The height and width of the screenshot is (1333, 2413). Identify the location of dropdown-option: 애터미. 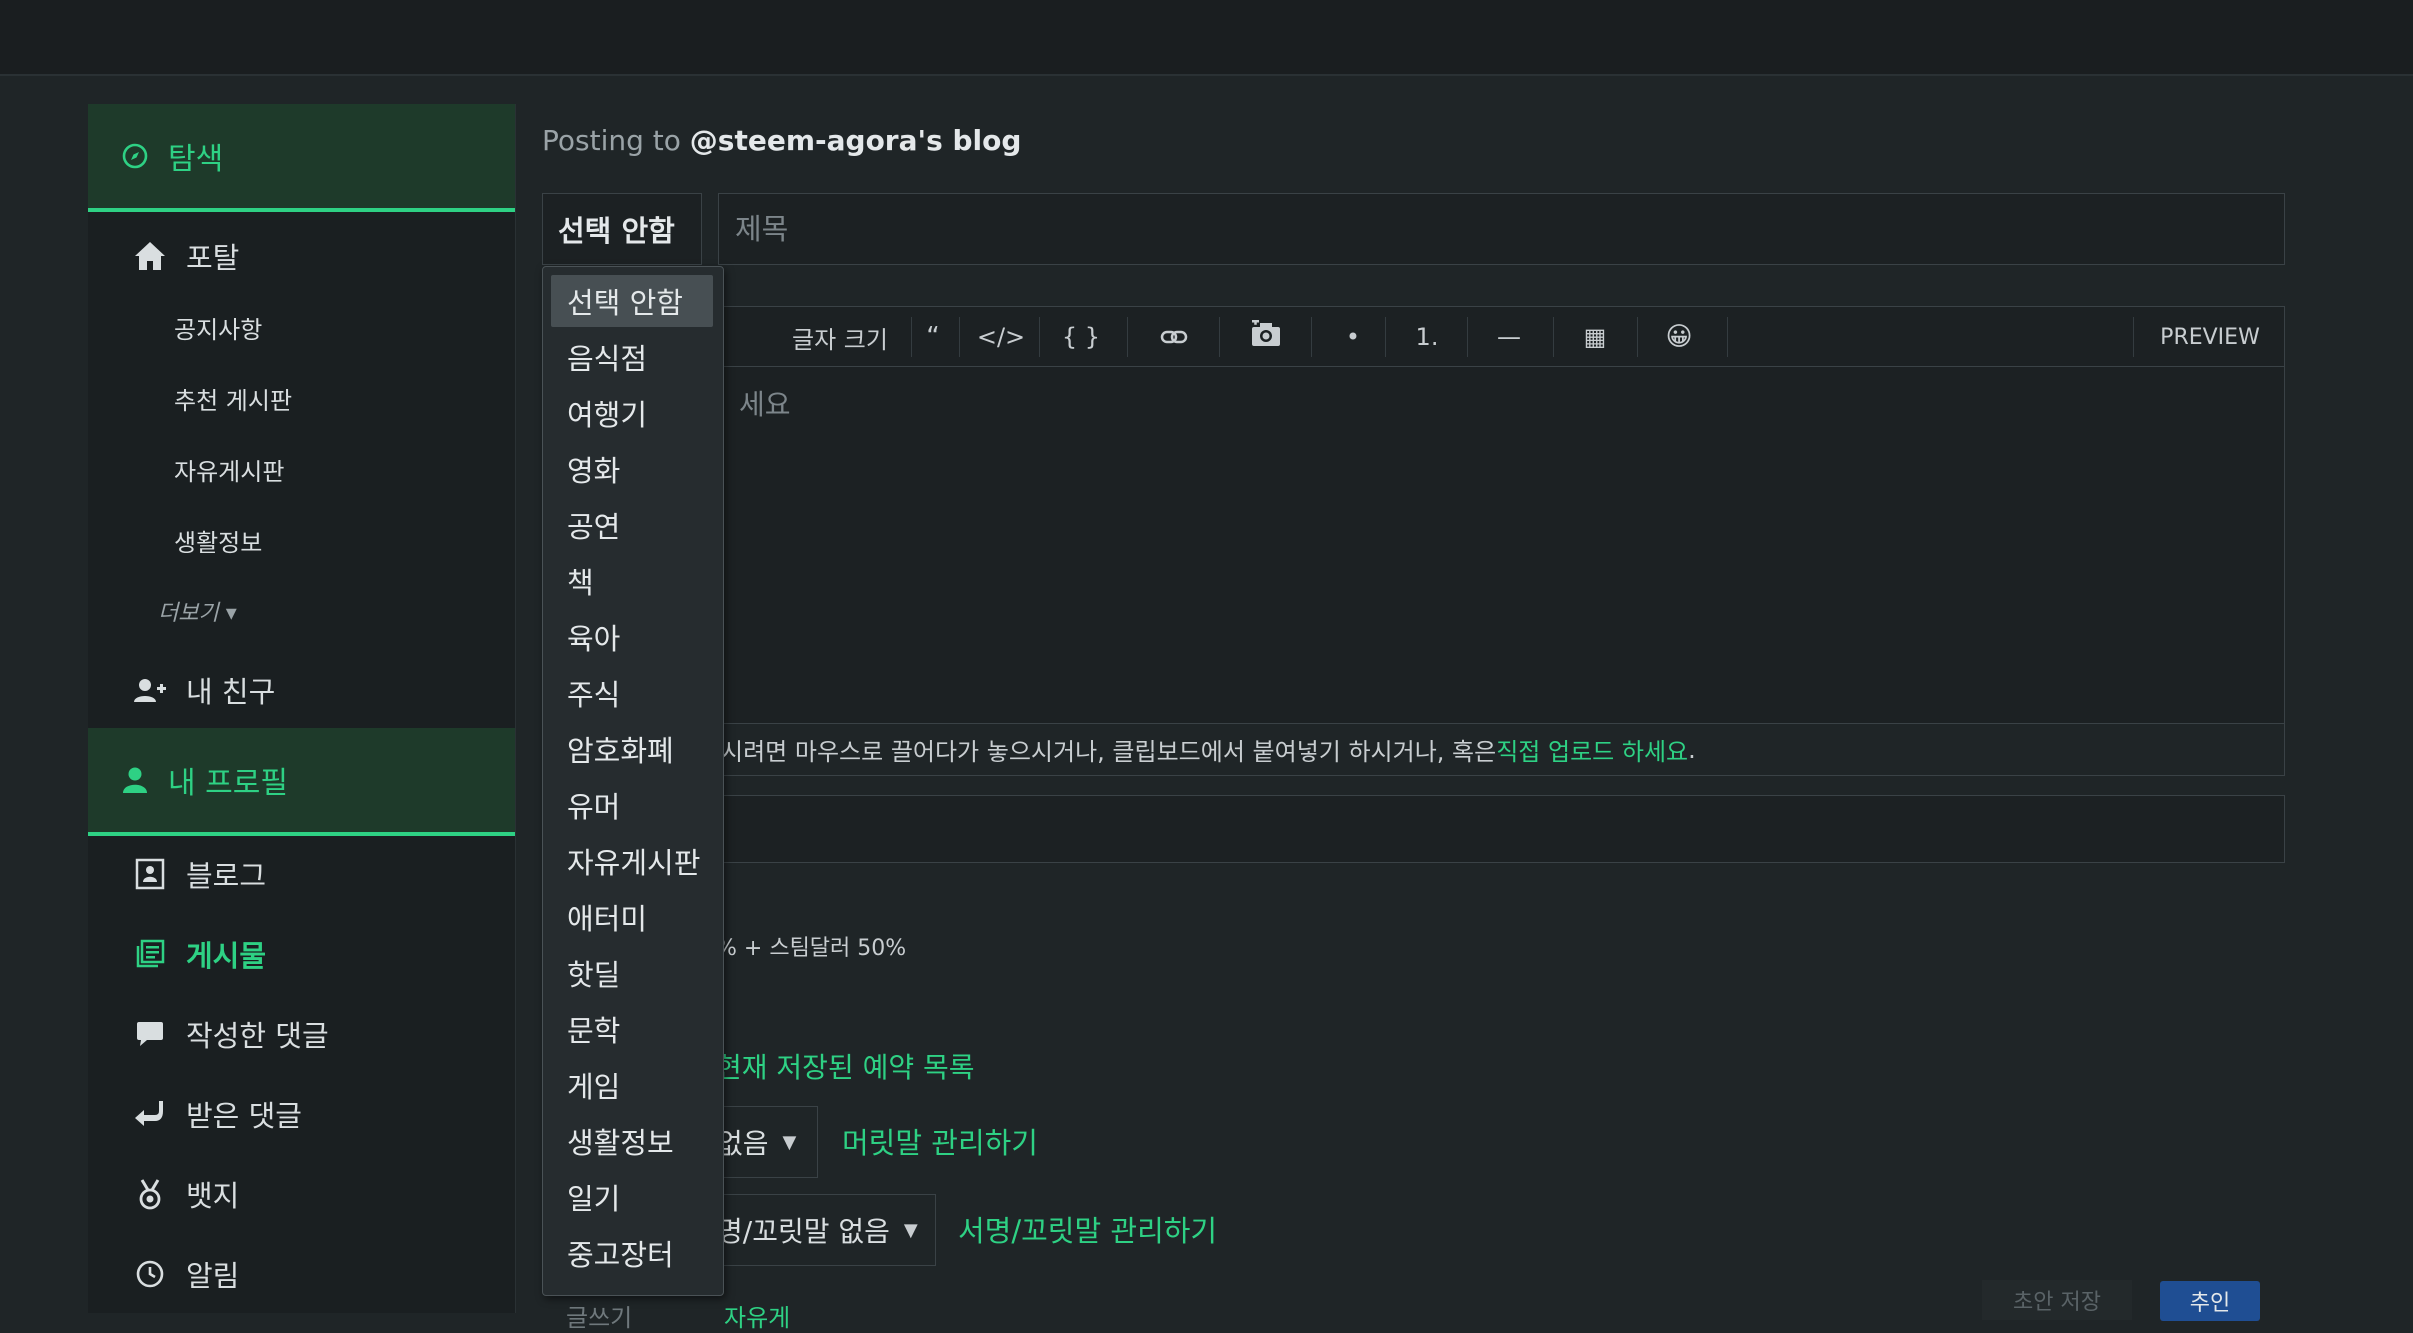
(632, 917).